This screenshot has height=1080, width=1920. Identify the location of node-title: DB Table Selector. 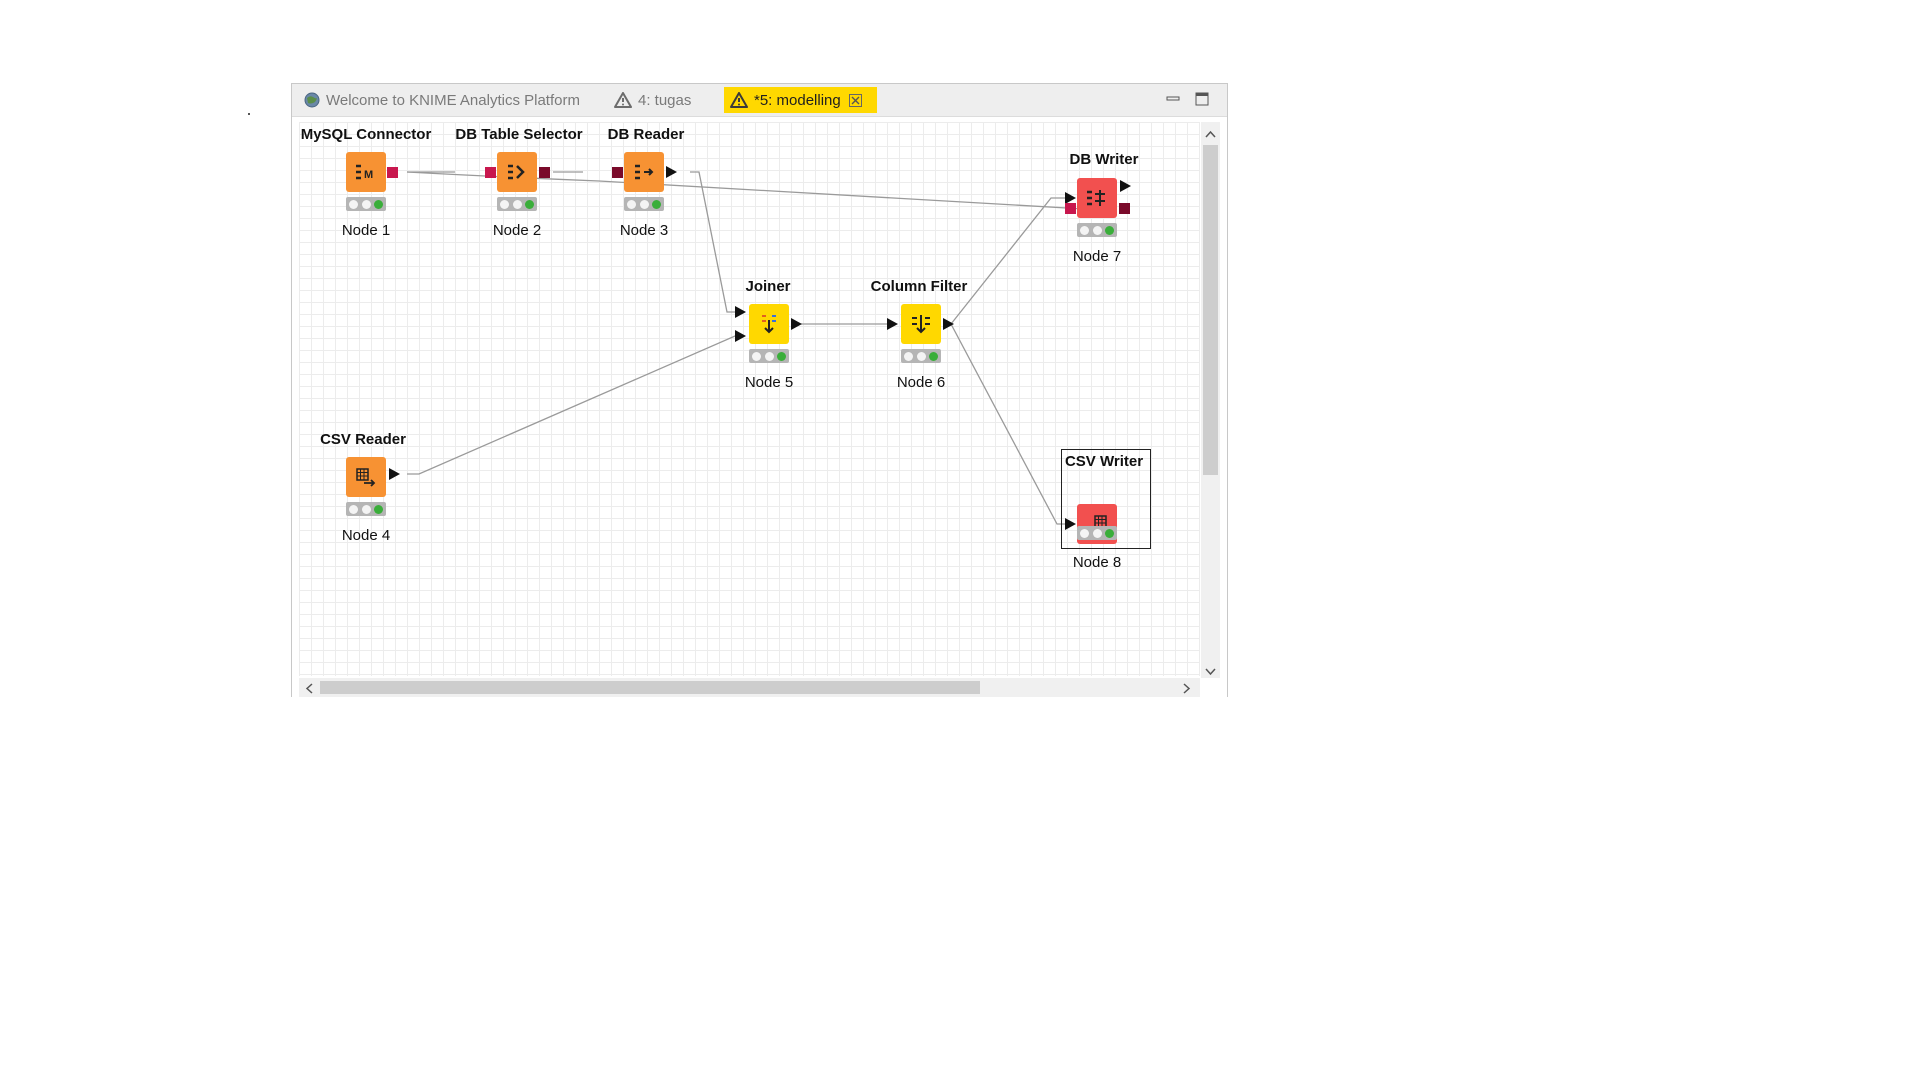
(519, 134).